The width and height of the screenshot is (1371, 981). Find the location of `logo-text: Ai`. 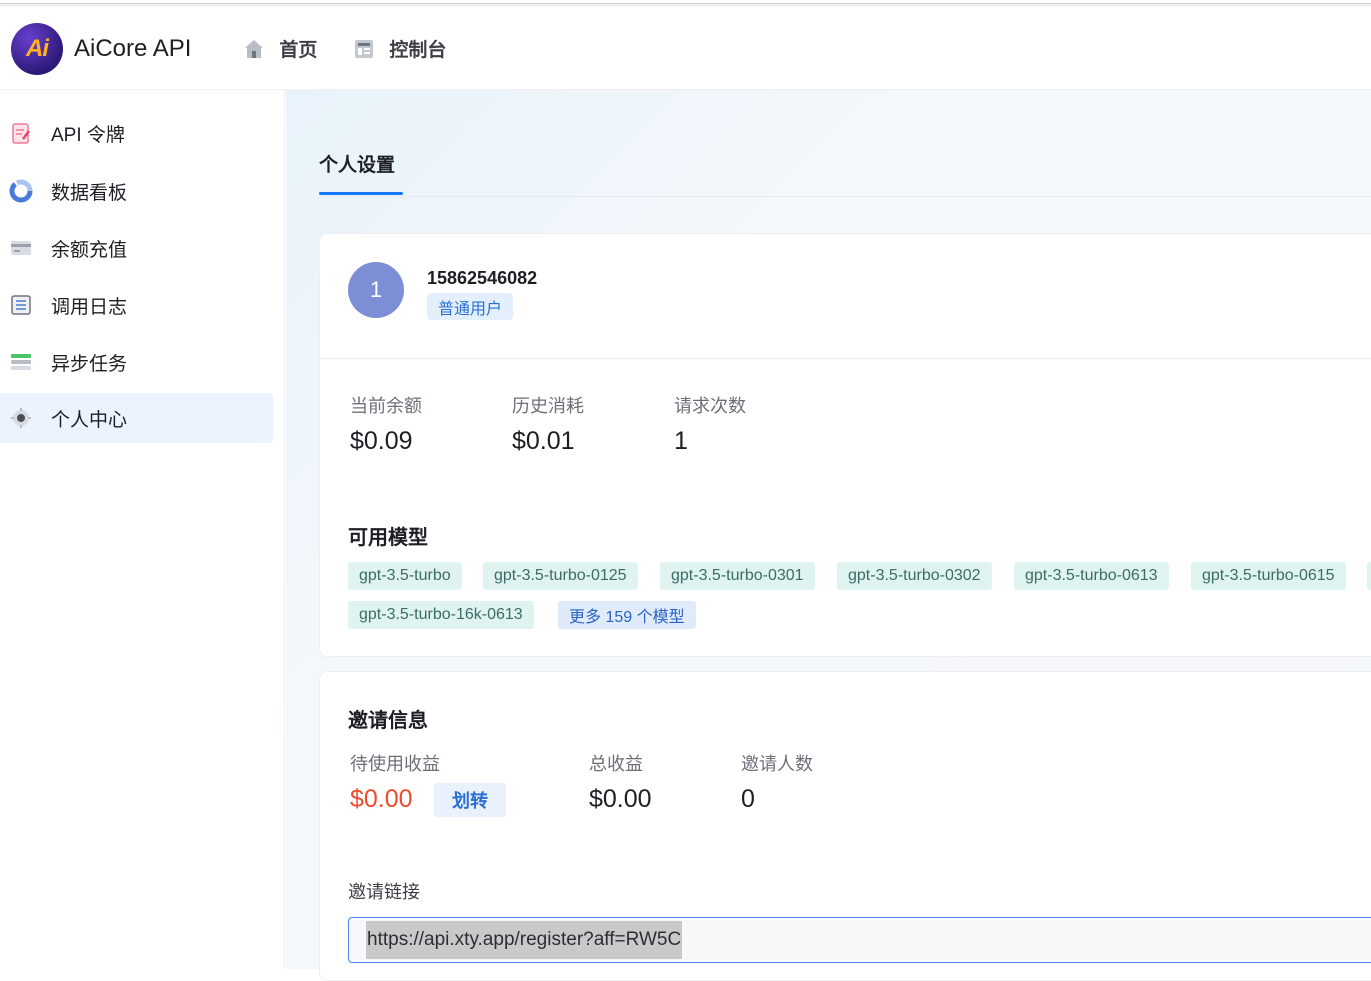

logo-text: Ai is located at coordinates (37, 48).